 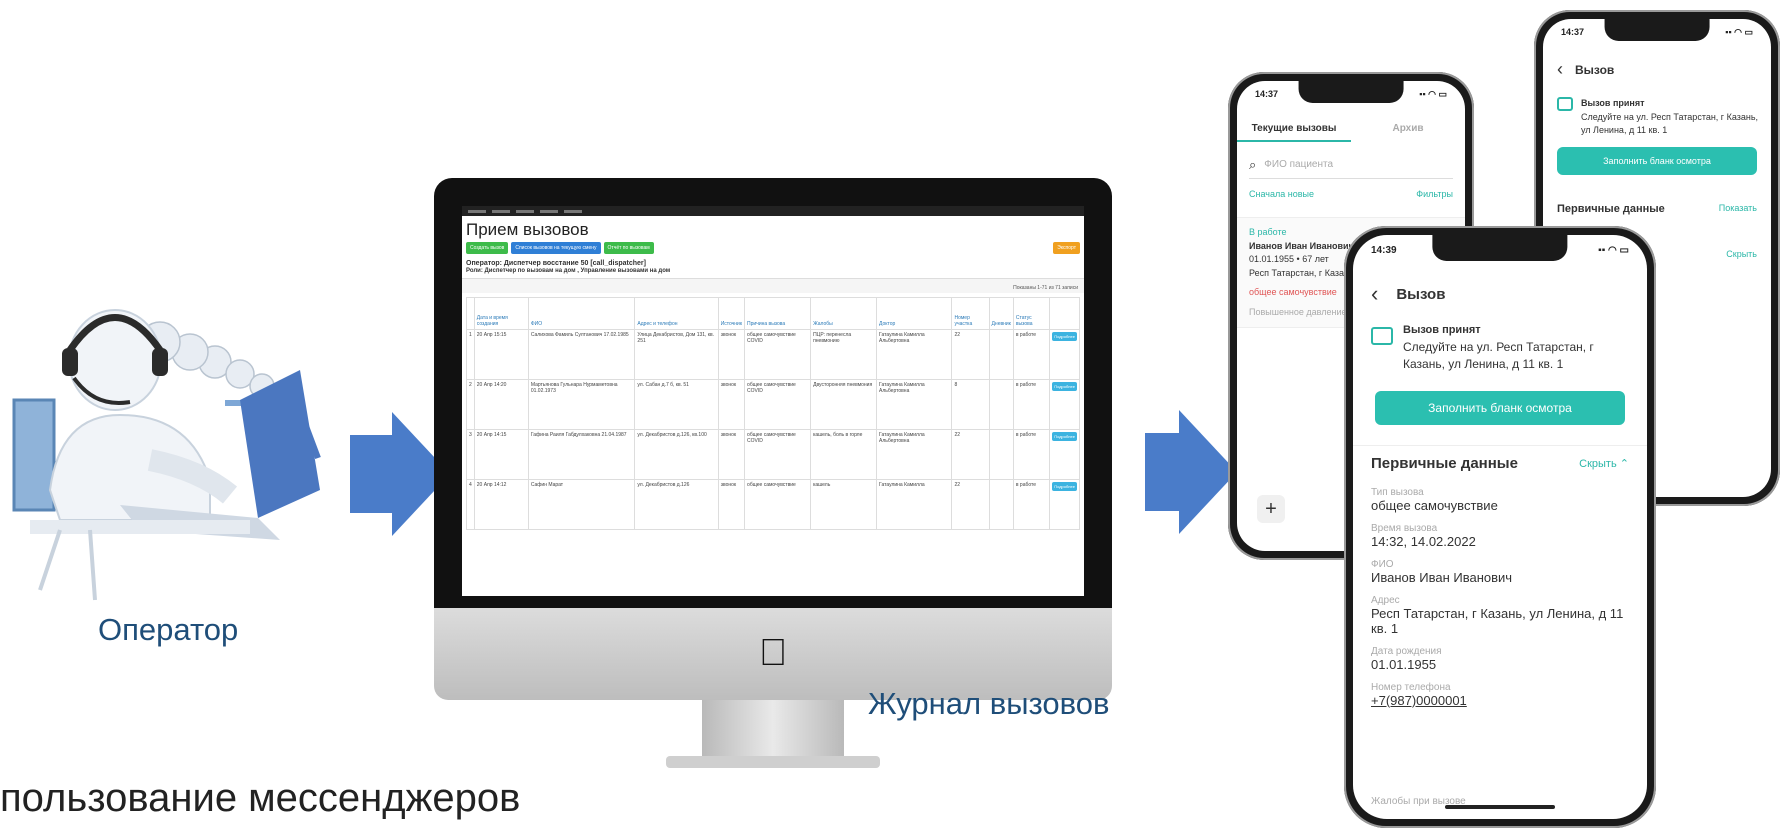 I want to click on field-label: Адрес, so click(x=1385, y=600).